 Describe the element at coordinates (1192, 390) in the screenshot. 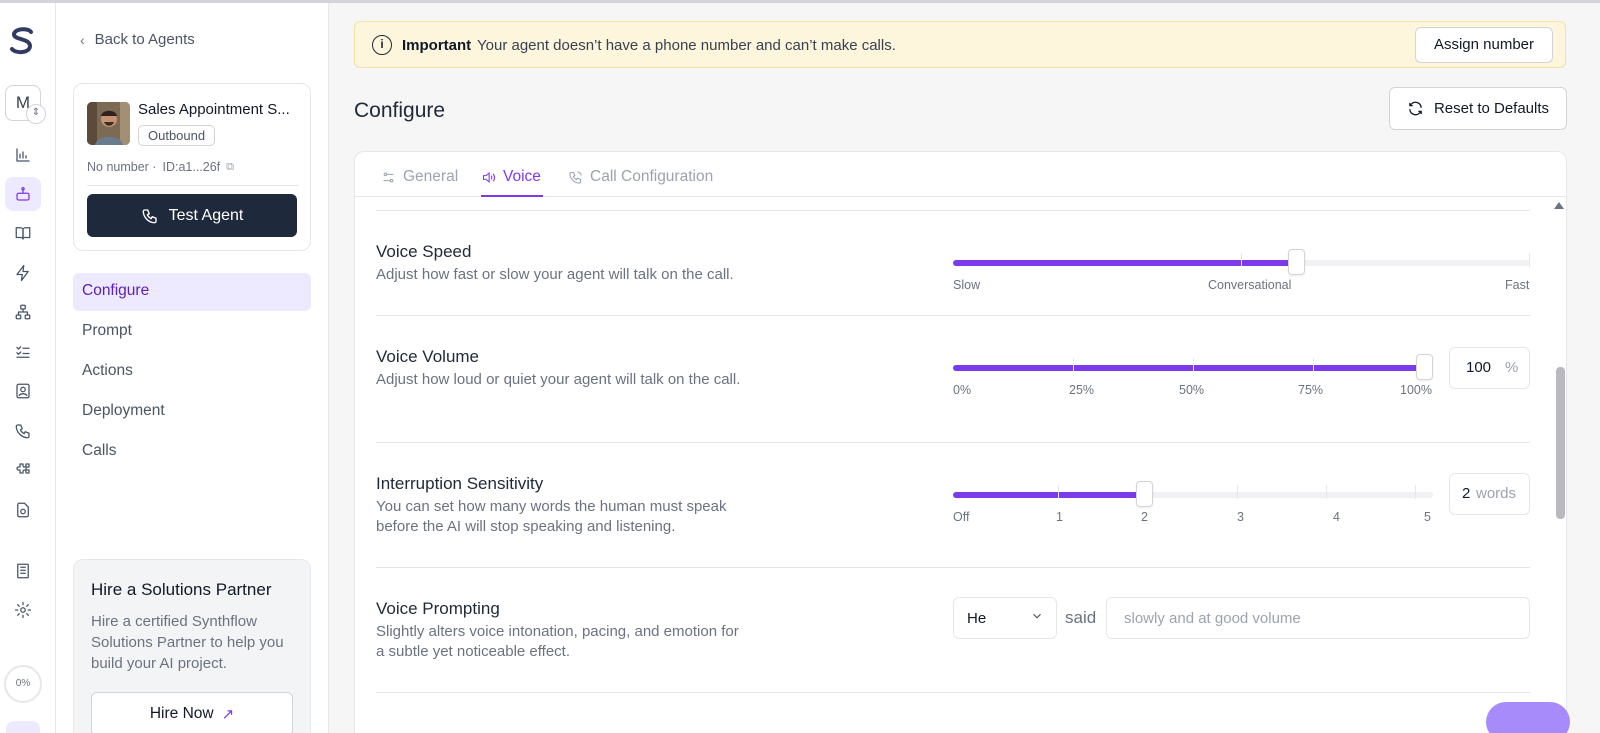

I see `volume-label-50: 50%` at that location.